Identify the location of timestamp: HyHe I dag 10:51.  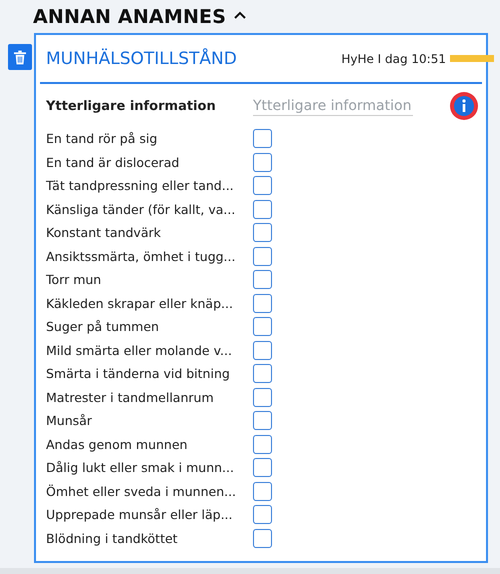
(393, 59).